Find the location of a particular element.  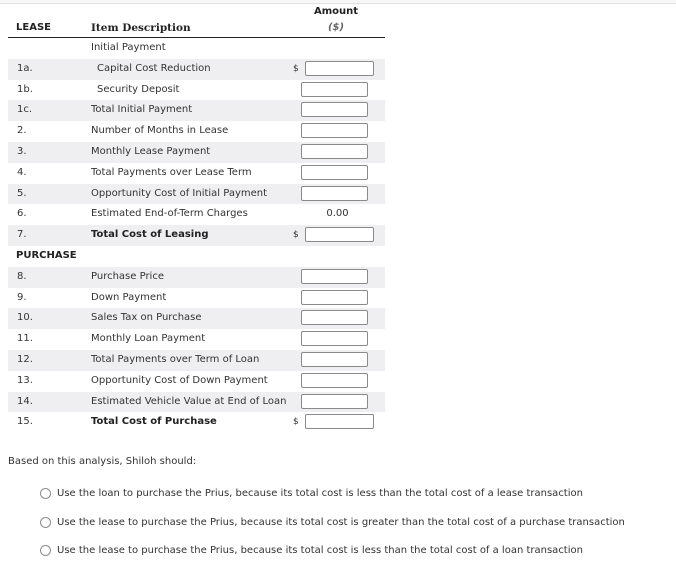

amount-unit-label: ($) is located at coordinates (336, 27).